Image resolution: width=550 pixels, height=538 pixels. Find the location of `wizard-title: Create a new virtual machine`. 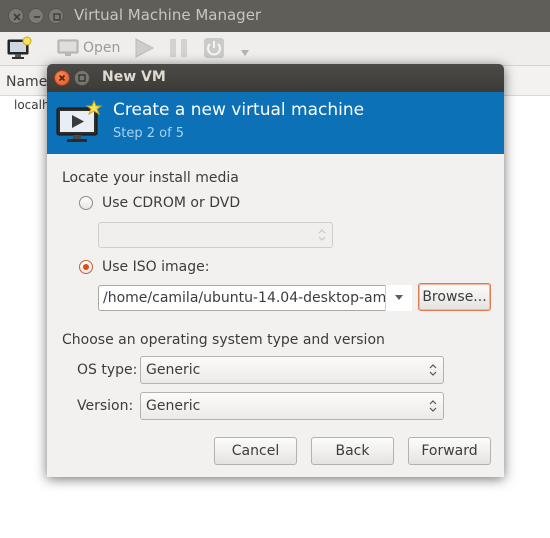

wizard-title: Create a new virtual machine is located at coordinates (239, 110).